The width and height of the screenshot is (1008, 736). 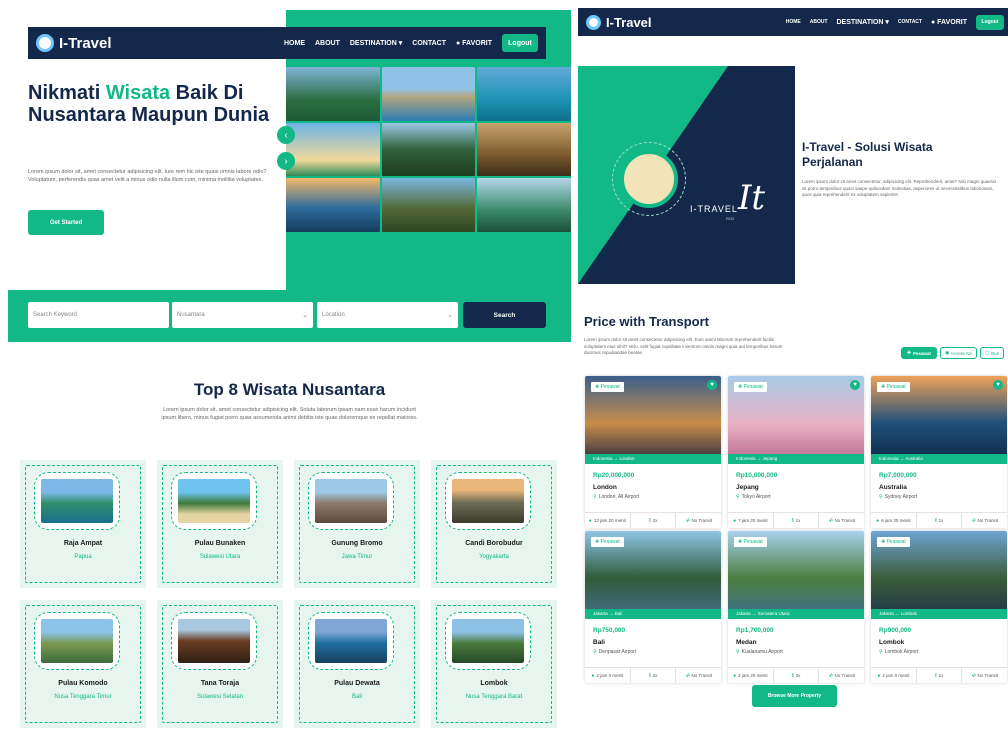 I want to click on clock-icon: ●, so click(x=590, y=520).